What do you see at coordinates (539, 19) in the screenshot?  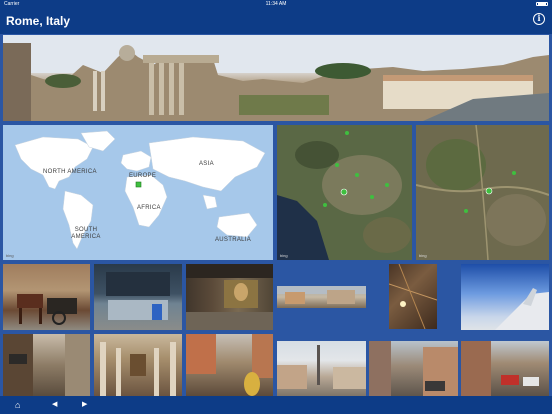 I see `info-icon: i` at bounding box center [539, 19].